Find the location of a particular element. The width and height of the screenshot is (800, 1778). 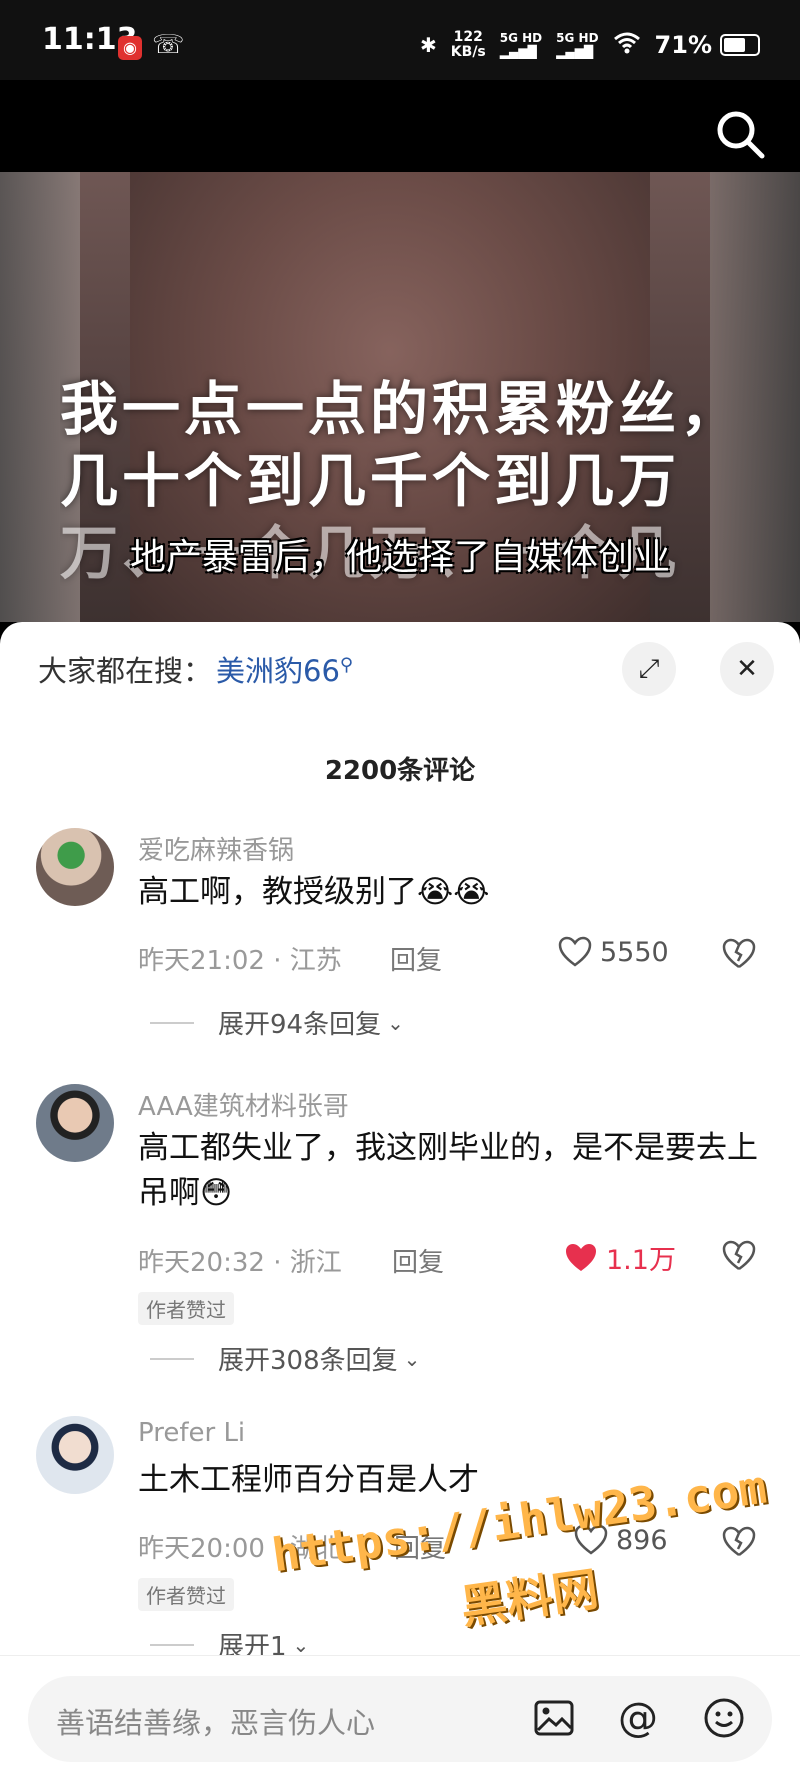

like-count: 5550 is located at coordinates (634, 952).